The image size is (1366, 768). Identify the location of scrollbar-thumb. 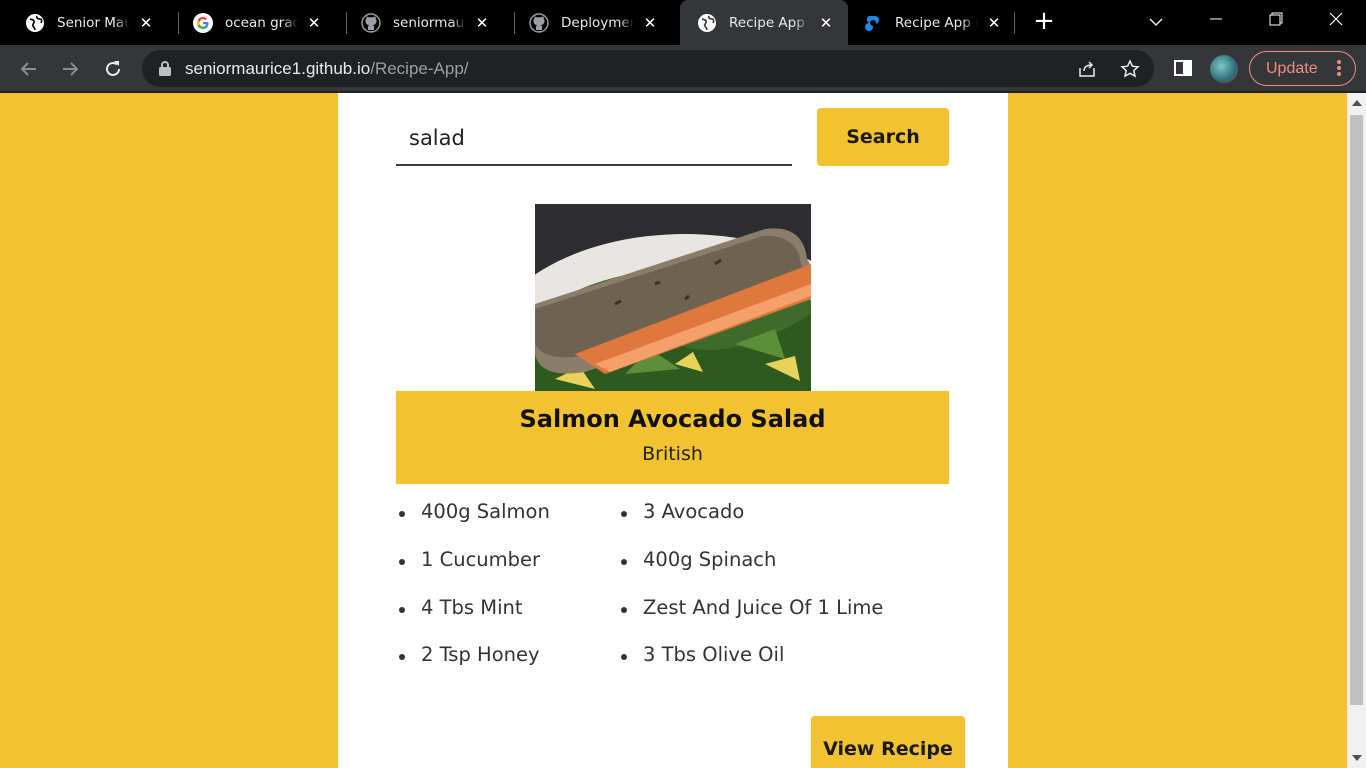
(1356, 410).